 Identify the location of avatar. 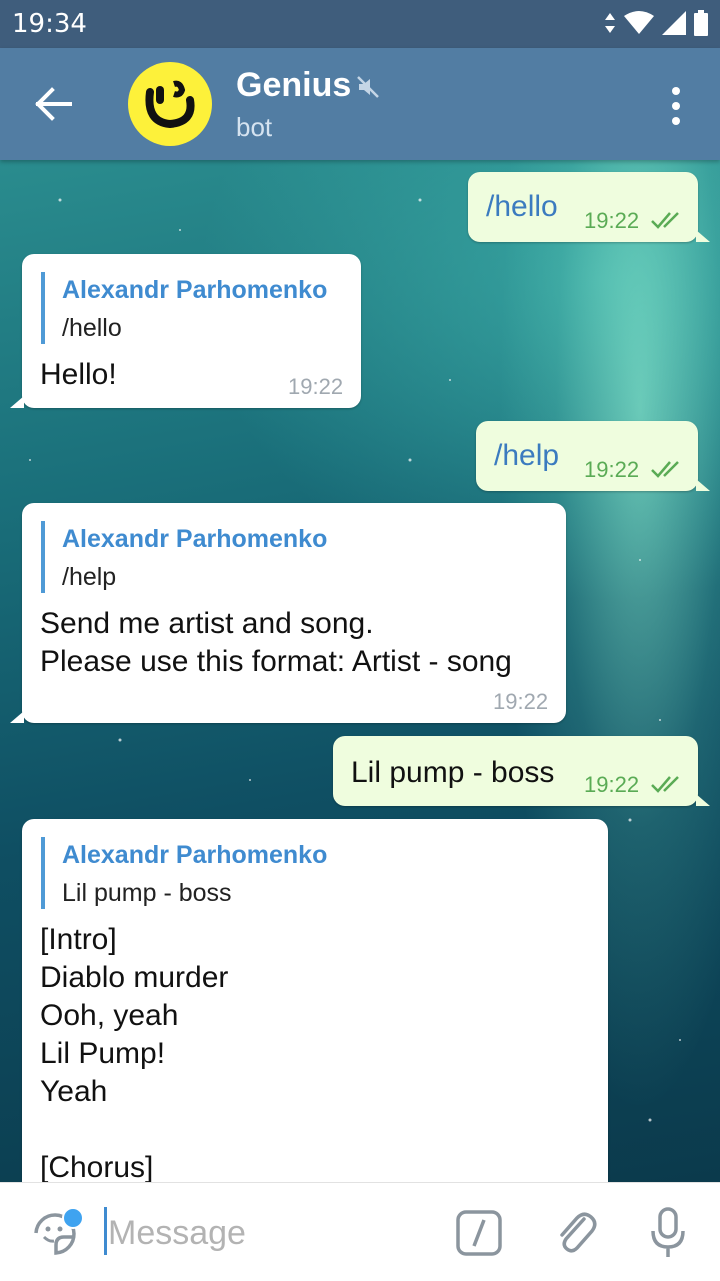
(170, 104).